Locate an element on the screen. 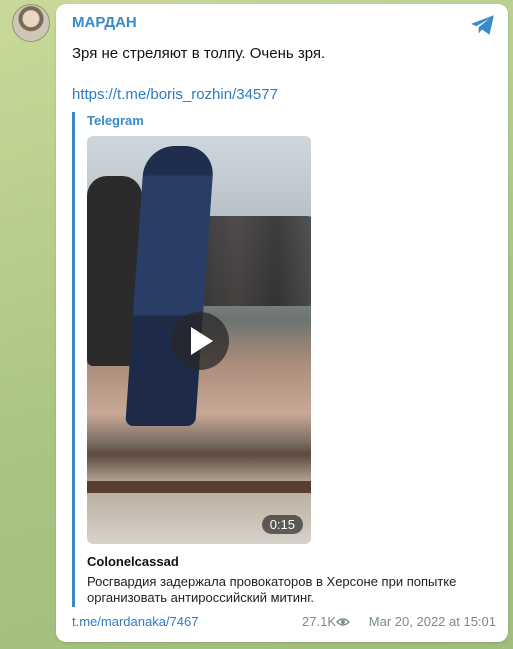 Image resolution: width=513 pixels, height=649 pixels. play-button is located at coordinates (200, 341).